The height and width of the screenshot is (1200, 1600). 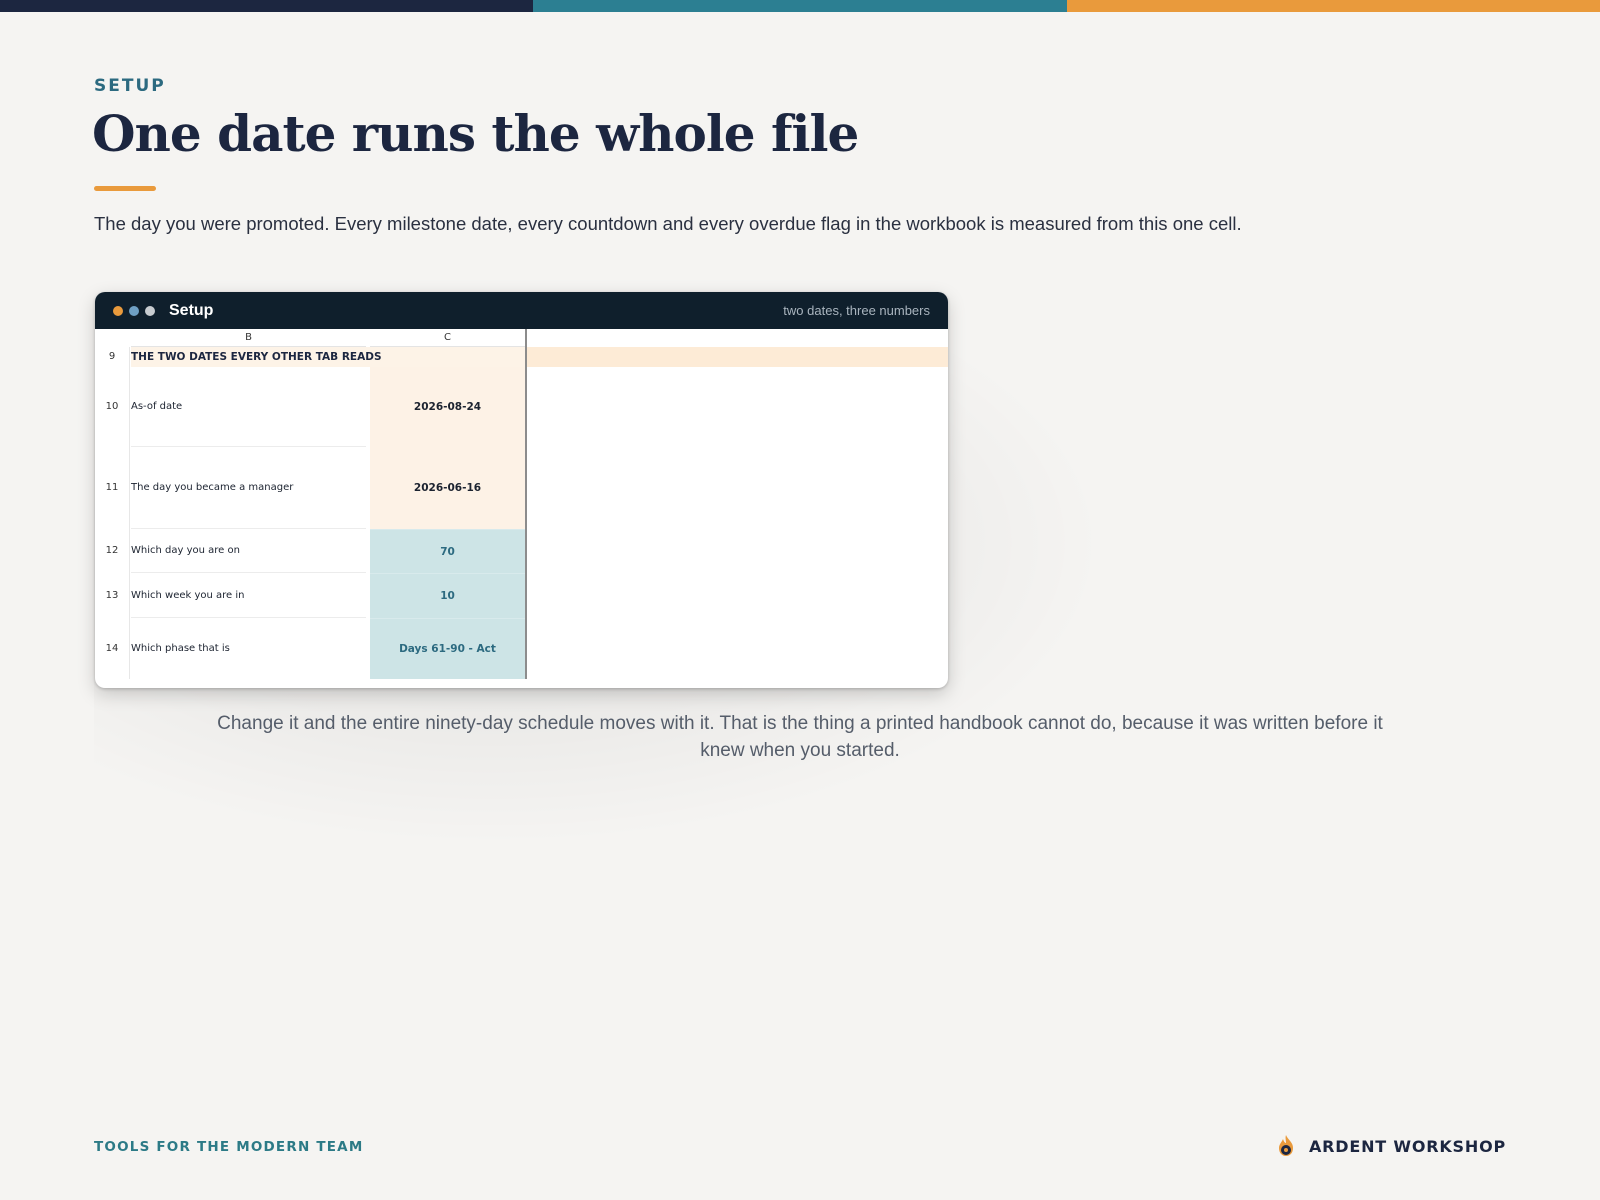 What do you see at coordinates (248, 488) in the screenshot?
I see `label-cell: The day you became a manager` at bounding box center [248, 488].